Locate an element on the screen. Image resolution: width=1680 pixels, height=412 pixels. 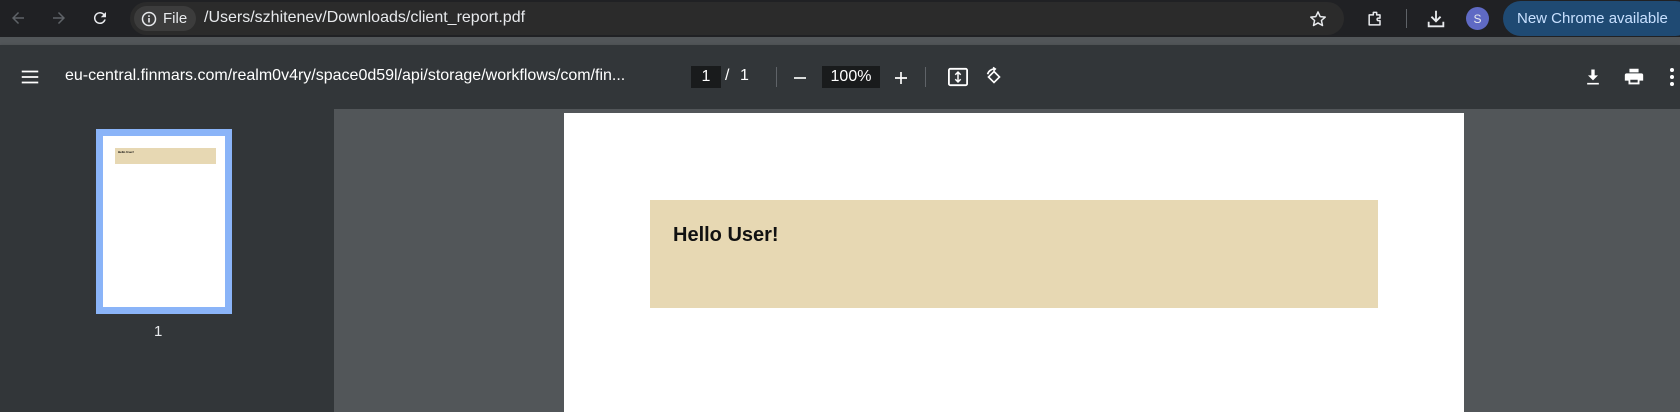
thumbnail-sidebar: Hello User! 1 is located at coordinates (167, 260).